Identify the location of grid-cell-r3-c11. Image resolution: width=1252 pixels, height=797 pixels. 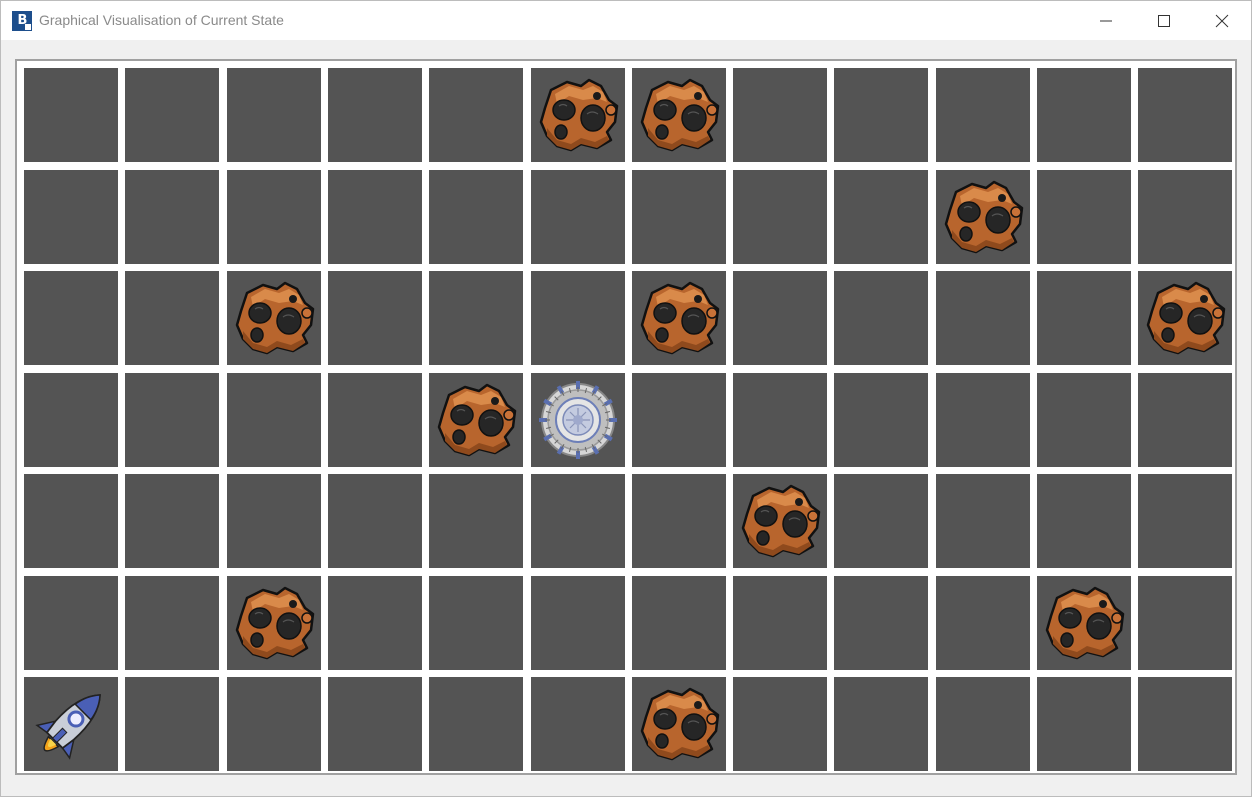
(1185, 420).